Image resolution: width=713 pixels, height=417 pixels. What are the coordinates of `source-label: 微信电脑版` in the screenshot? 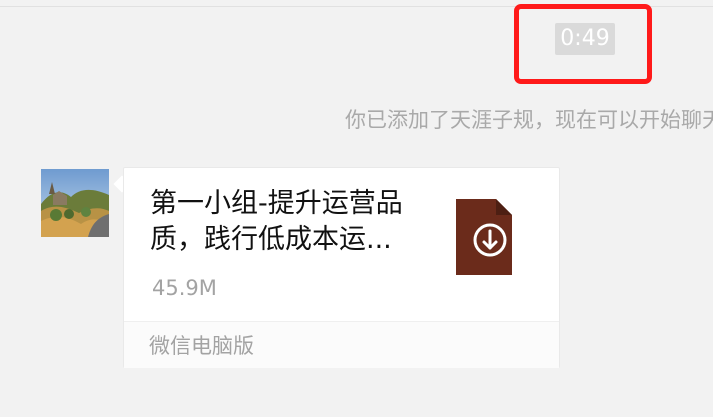 It's located at (201, 346).